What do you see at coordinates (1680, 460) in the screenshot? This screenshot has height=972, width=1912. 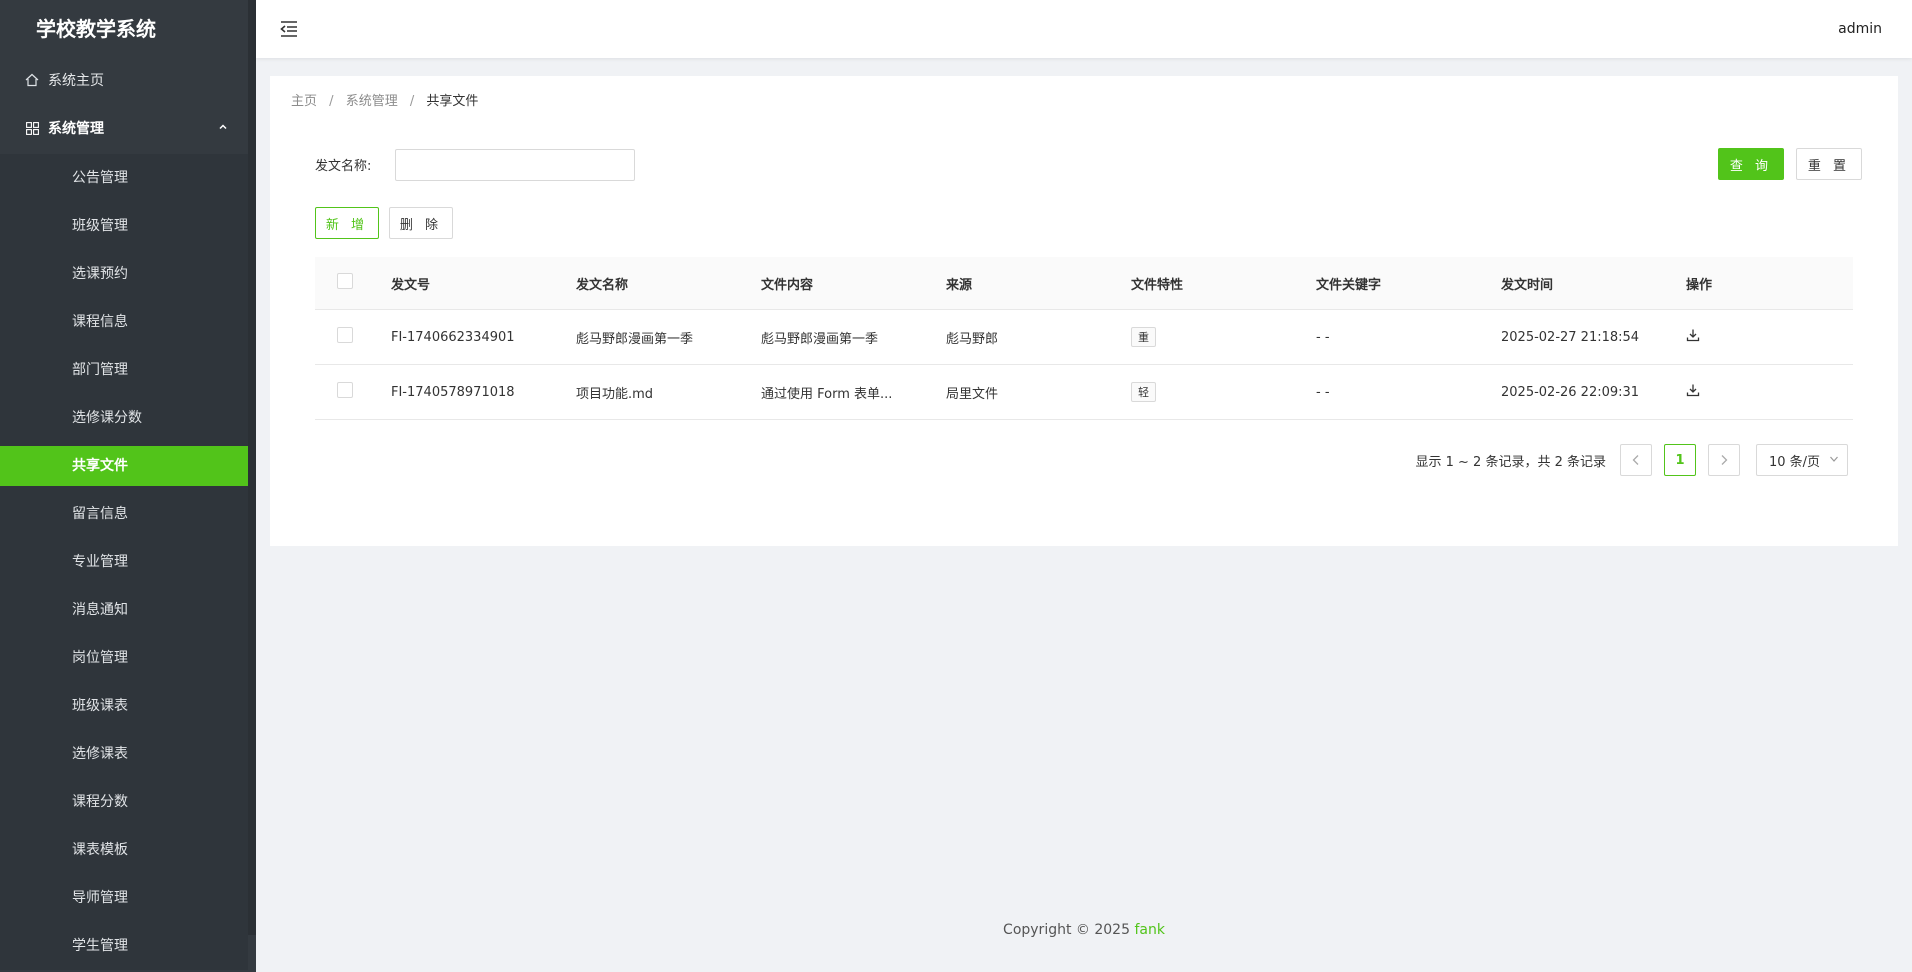 I see `page-number-button: 1` at bounding box center [1680, 460].